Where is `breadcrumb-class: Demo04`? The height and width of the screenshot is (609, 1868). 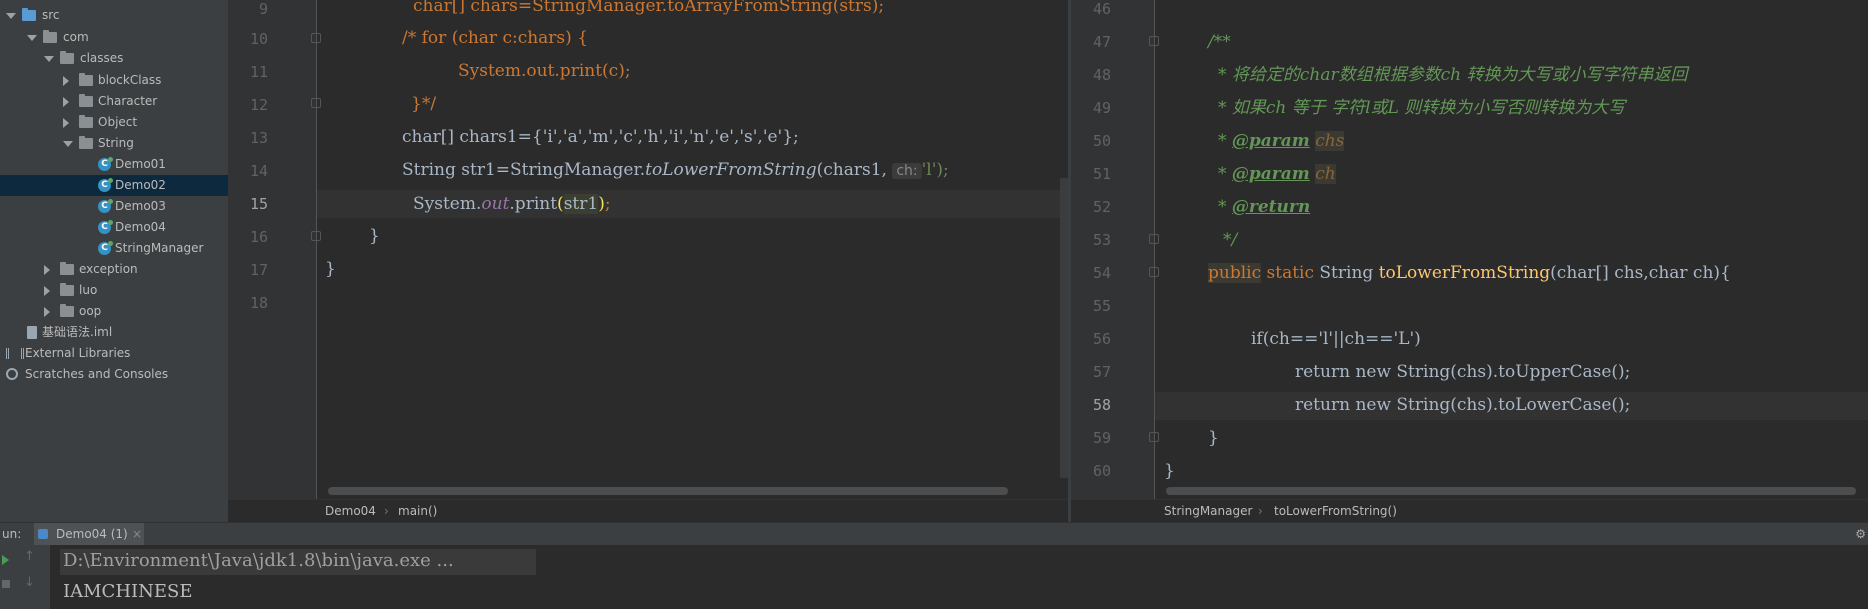
breadcrumb-class: Demo04 is located at coordinates (350, 511).